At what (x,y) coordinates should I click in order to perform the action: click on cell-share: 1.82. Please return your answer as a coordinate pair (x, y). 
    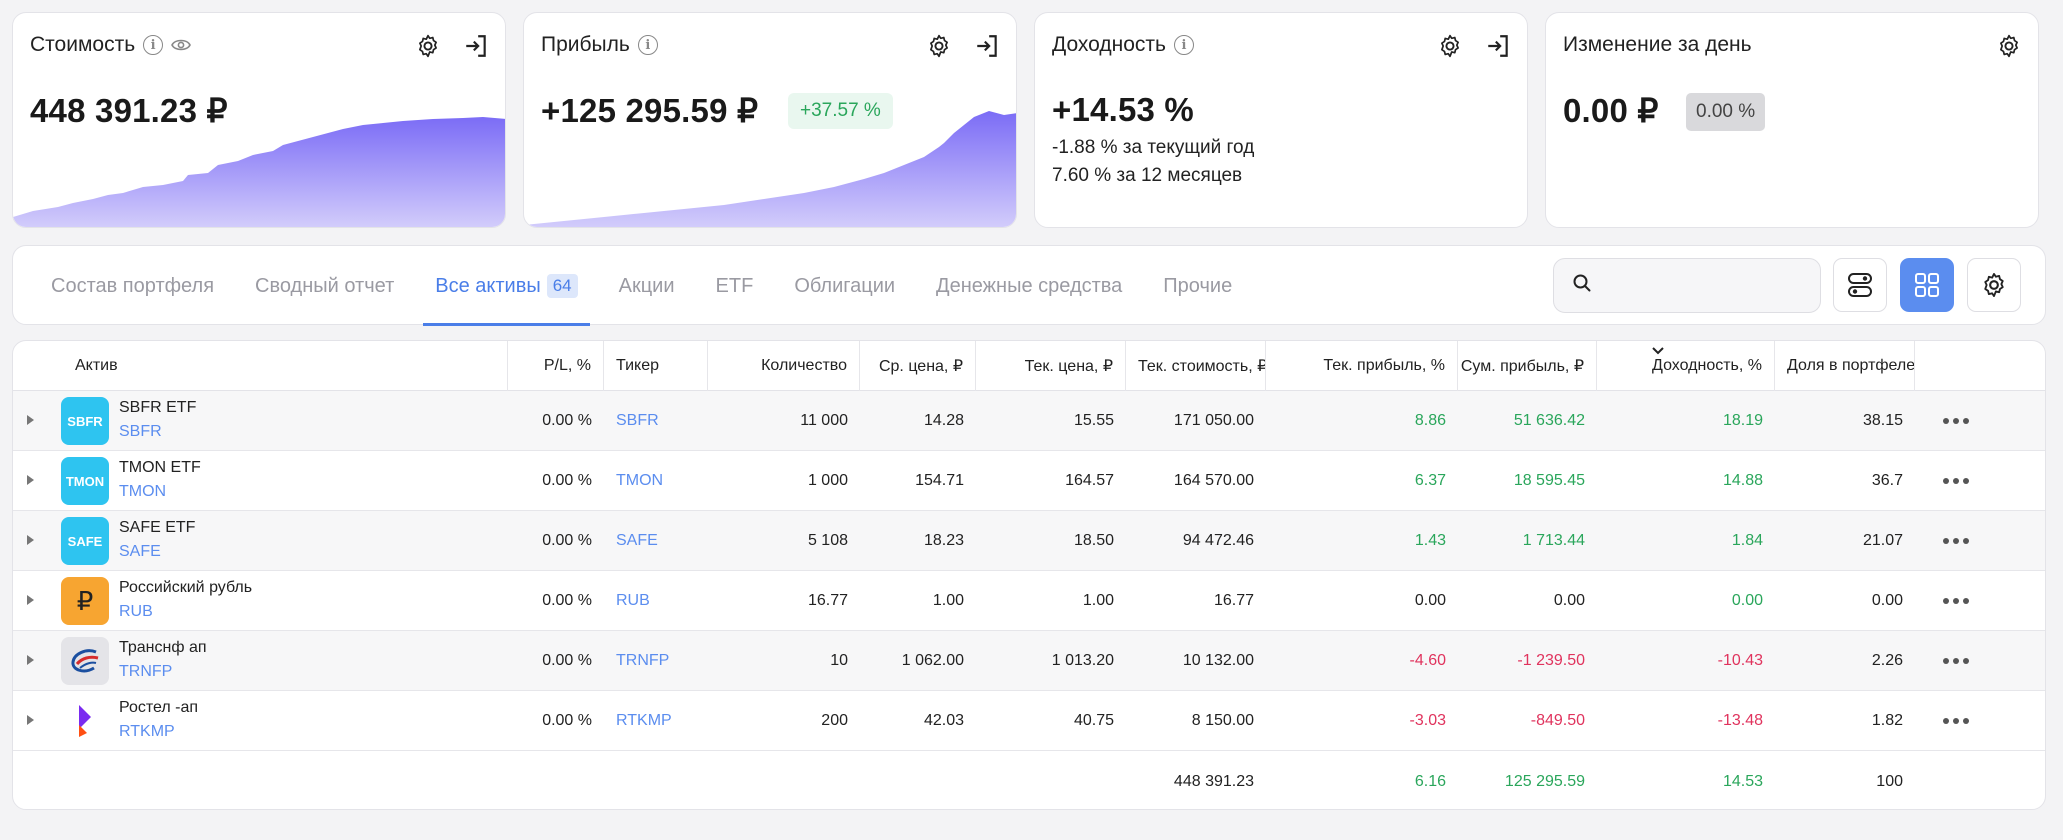
    Looking at the image, I should click on (1887, 720).